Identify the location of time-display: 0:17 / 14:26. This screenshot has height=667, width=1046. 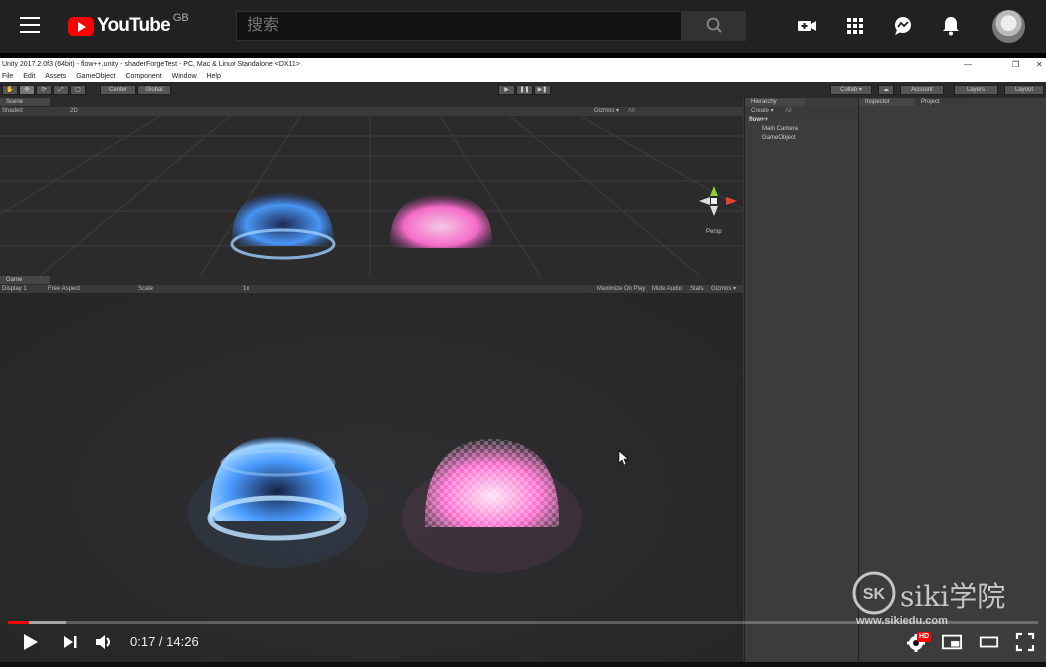
(164, 641).